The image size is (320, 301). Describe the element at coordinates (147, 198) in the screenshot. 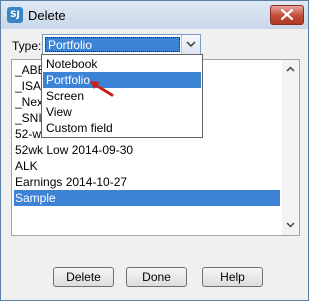

I see `list-item-selected: Sample` at that location.